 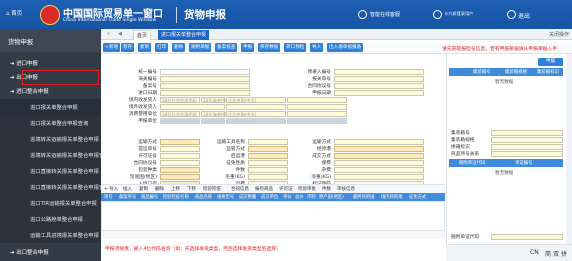 What do you see at coordinates (50, 203) in the screenshot?
I see `sidebar-item: 进口TIR运输报关单整合申报` at bounding box center [50, 203].